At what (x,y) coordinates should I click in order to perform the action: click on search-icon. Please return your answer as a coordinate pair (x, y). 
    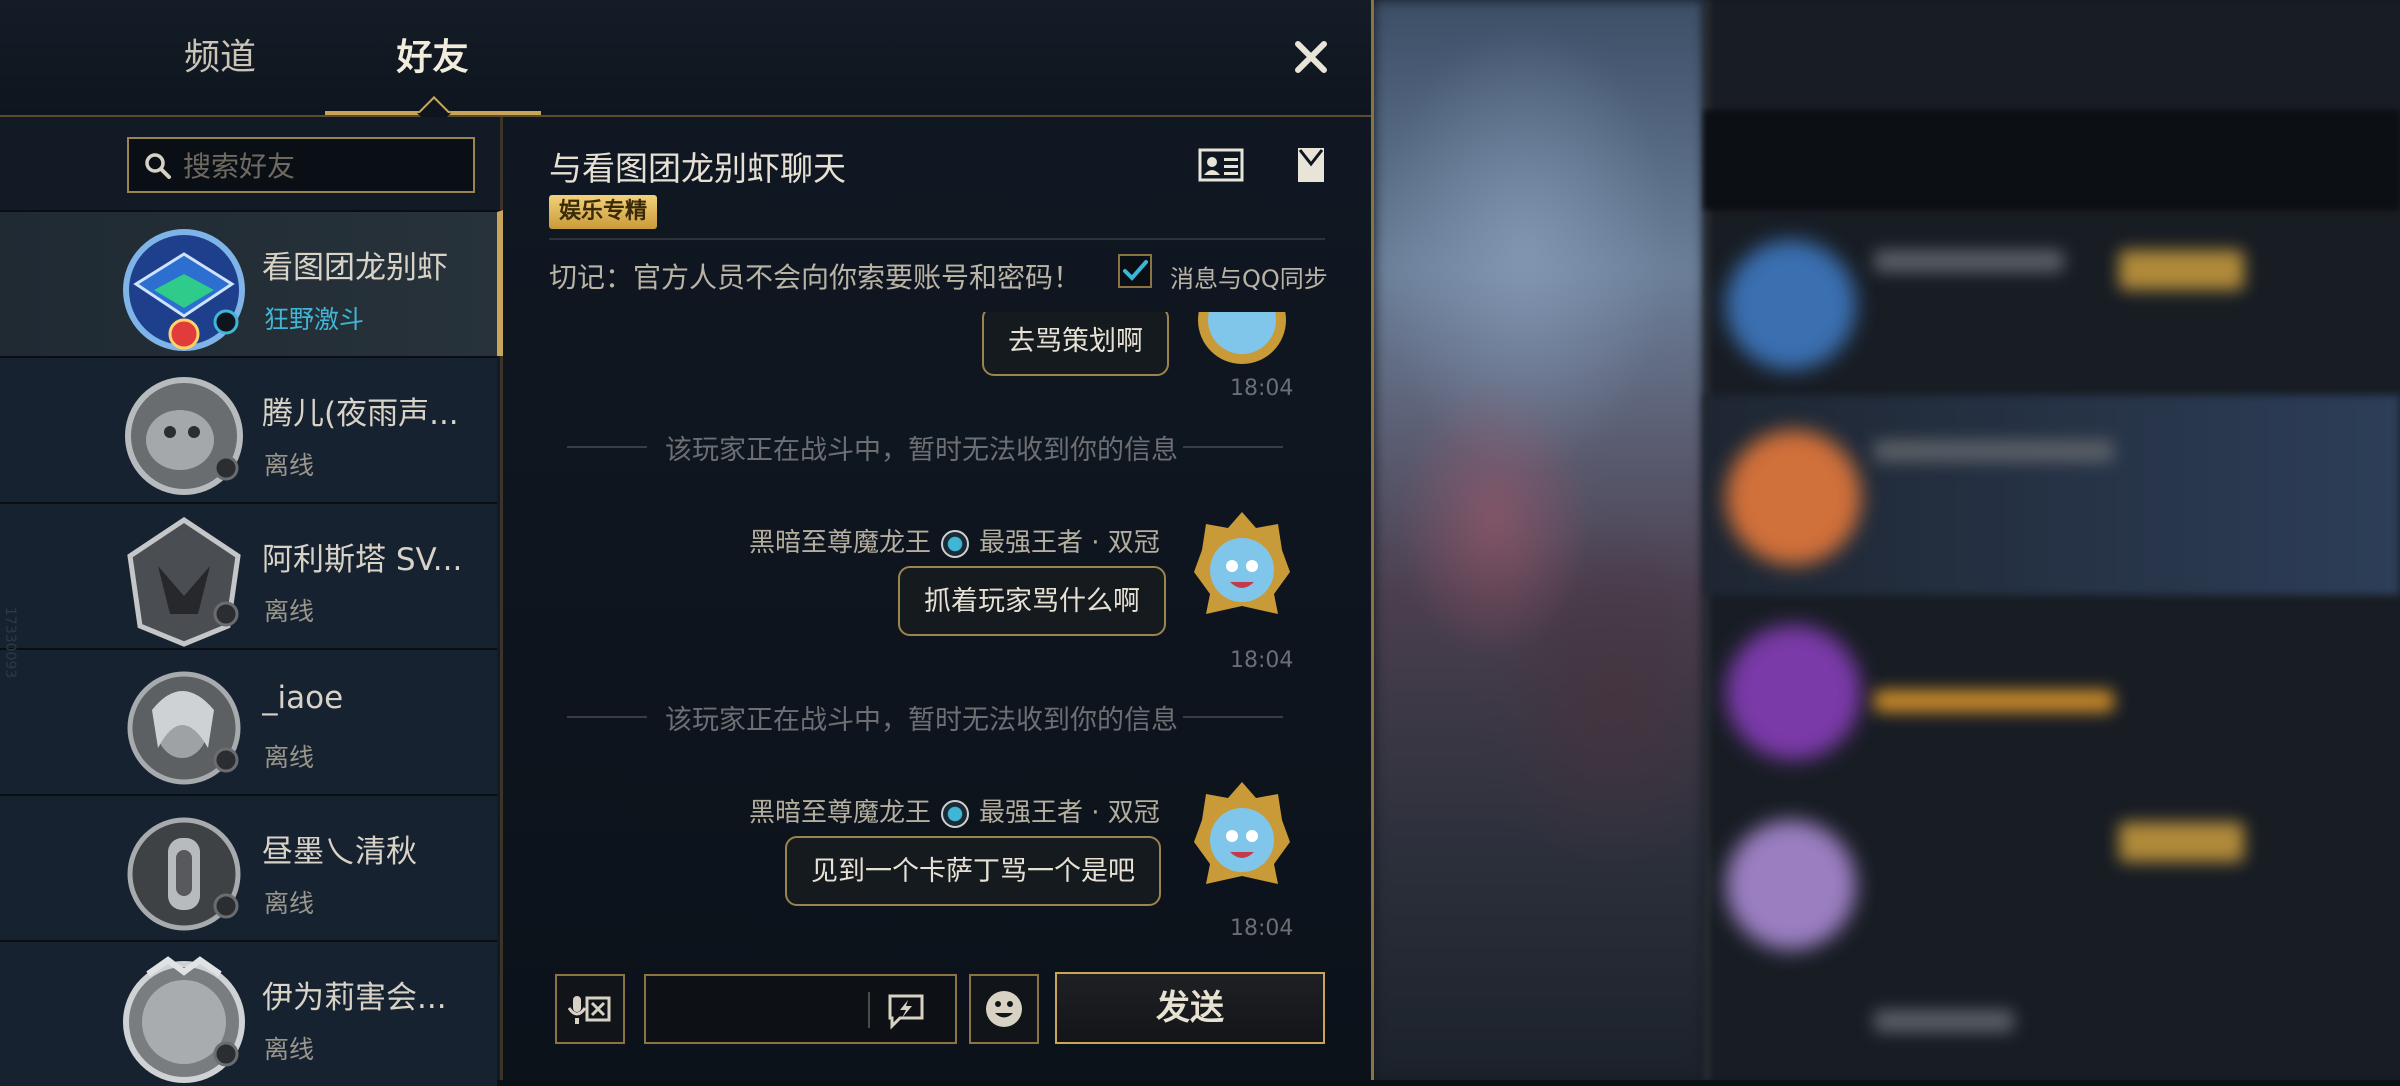
    Looking at the image, I should click on (158, 166).